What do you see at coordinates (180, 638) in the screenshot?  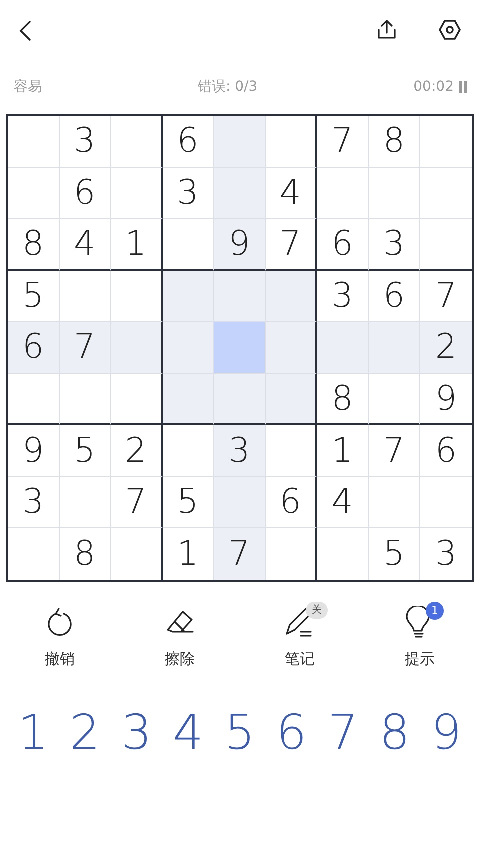 I see `tool-button: 擦除` at bounding box center [180, 638].